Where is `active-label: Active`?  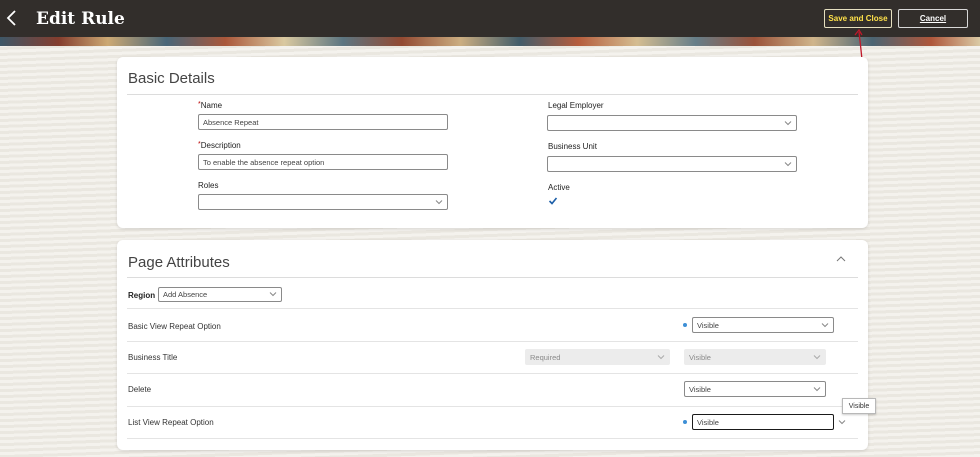
active-label: Active is located at coordinates (559, 187).